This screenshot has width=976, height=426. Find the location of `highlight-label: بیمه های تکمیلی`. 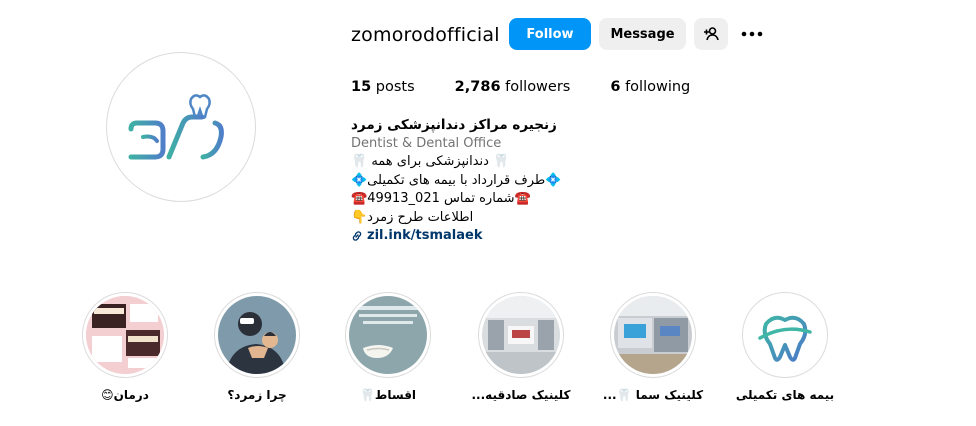

highlight-label: بیمه های تکمیلی is located at coordinates (785, 395).